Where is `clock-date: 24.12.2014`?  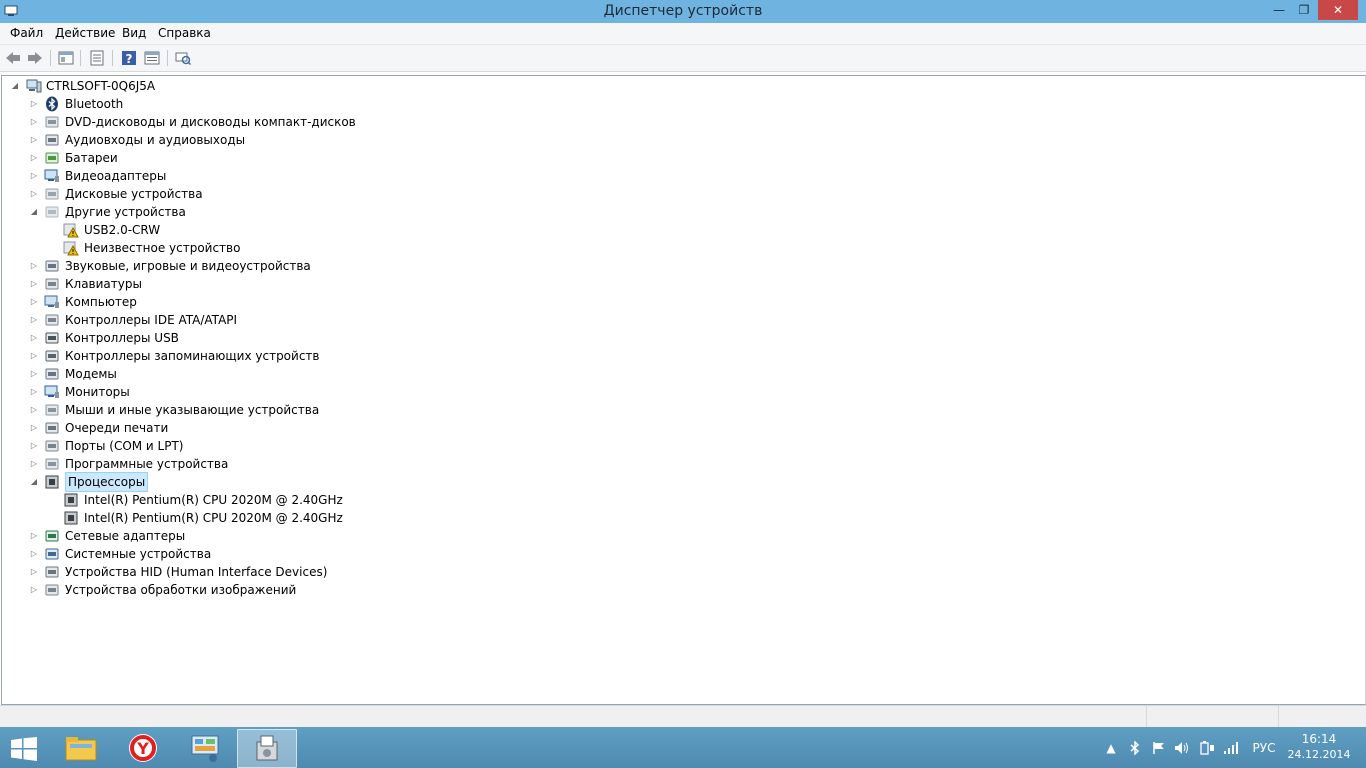
clock-date: 24.12.2014 is located at coordinates (1319, 754).